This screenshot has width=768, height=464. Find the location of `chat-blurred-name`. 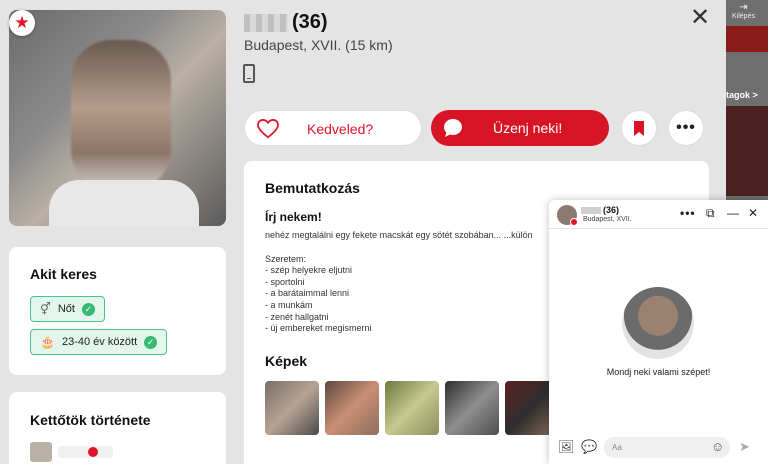

chat-blurred-name is located at coordinates (591, 210).